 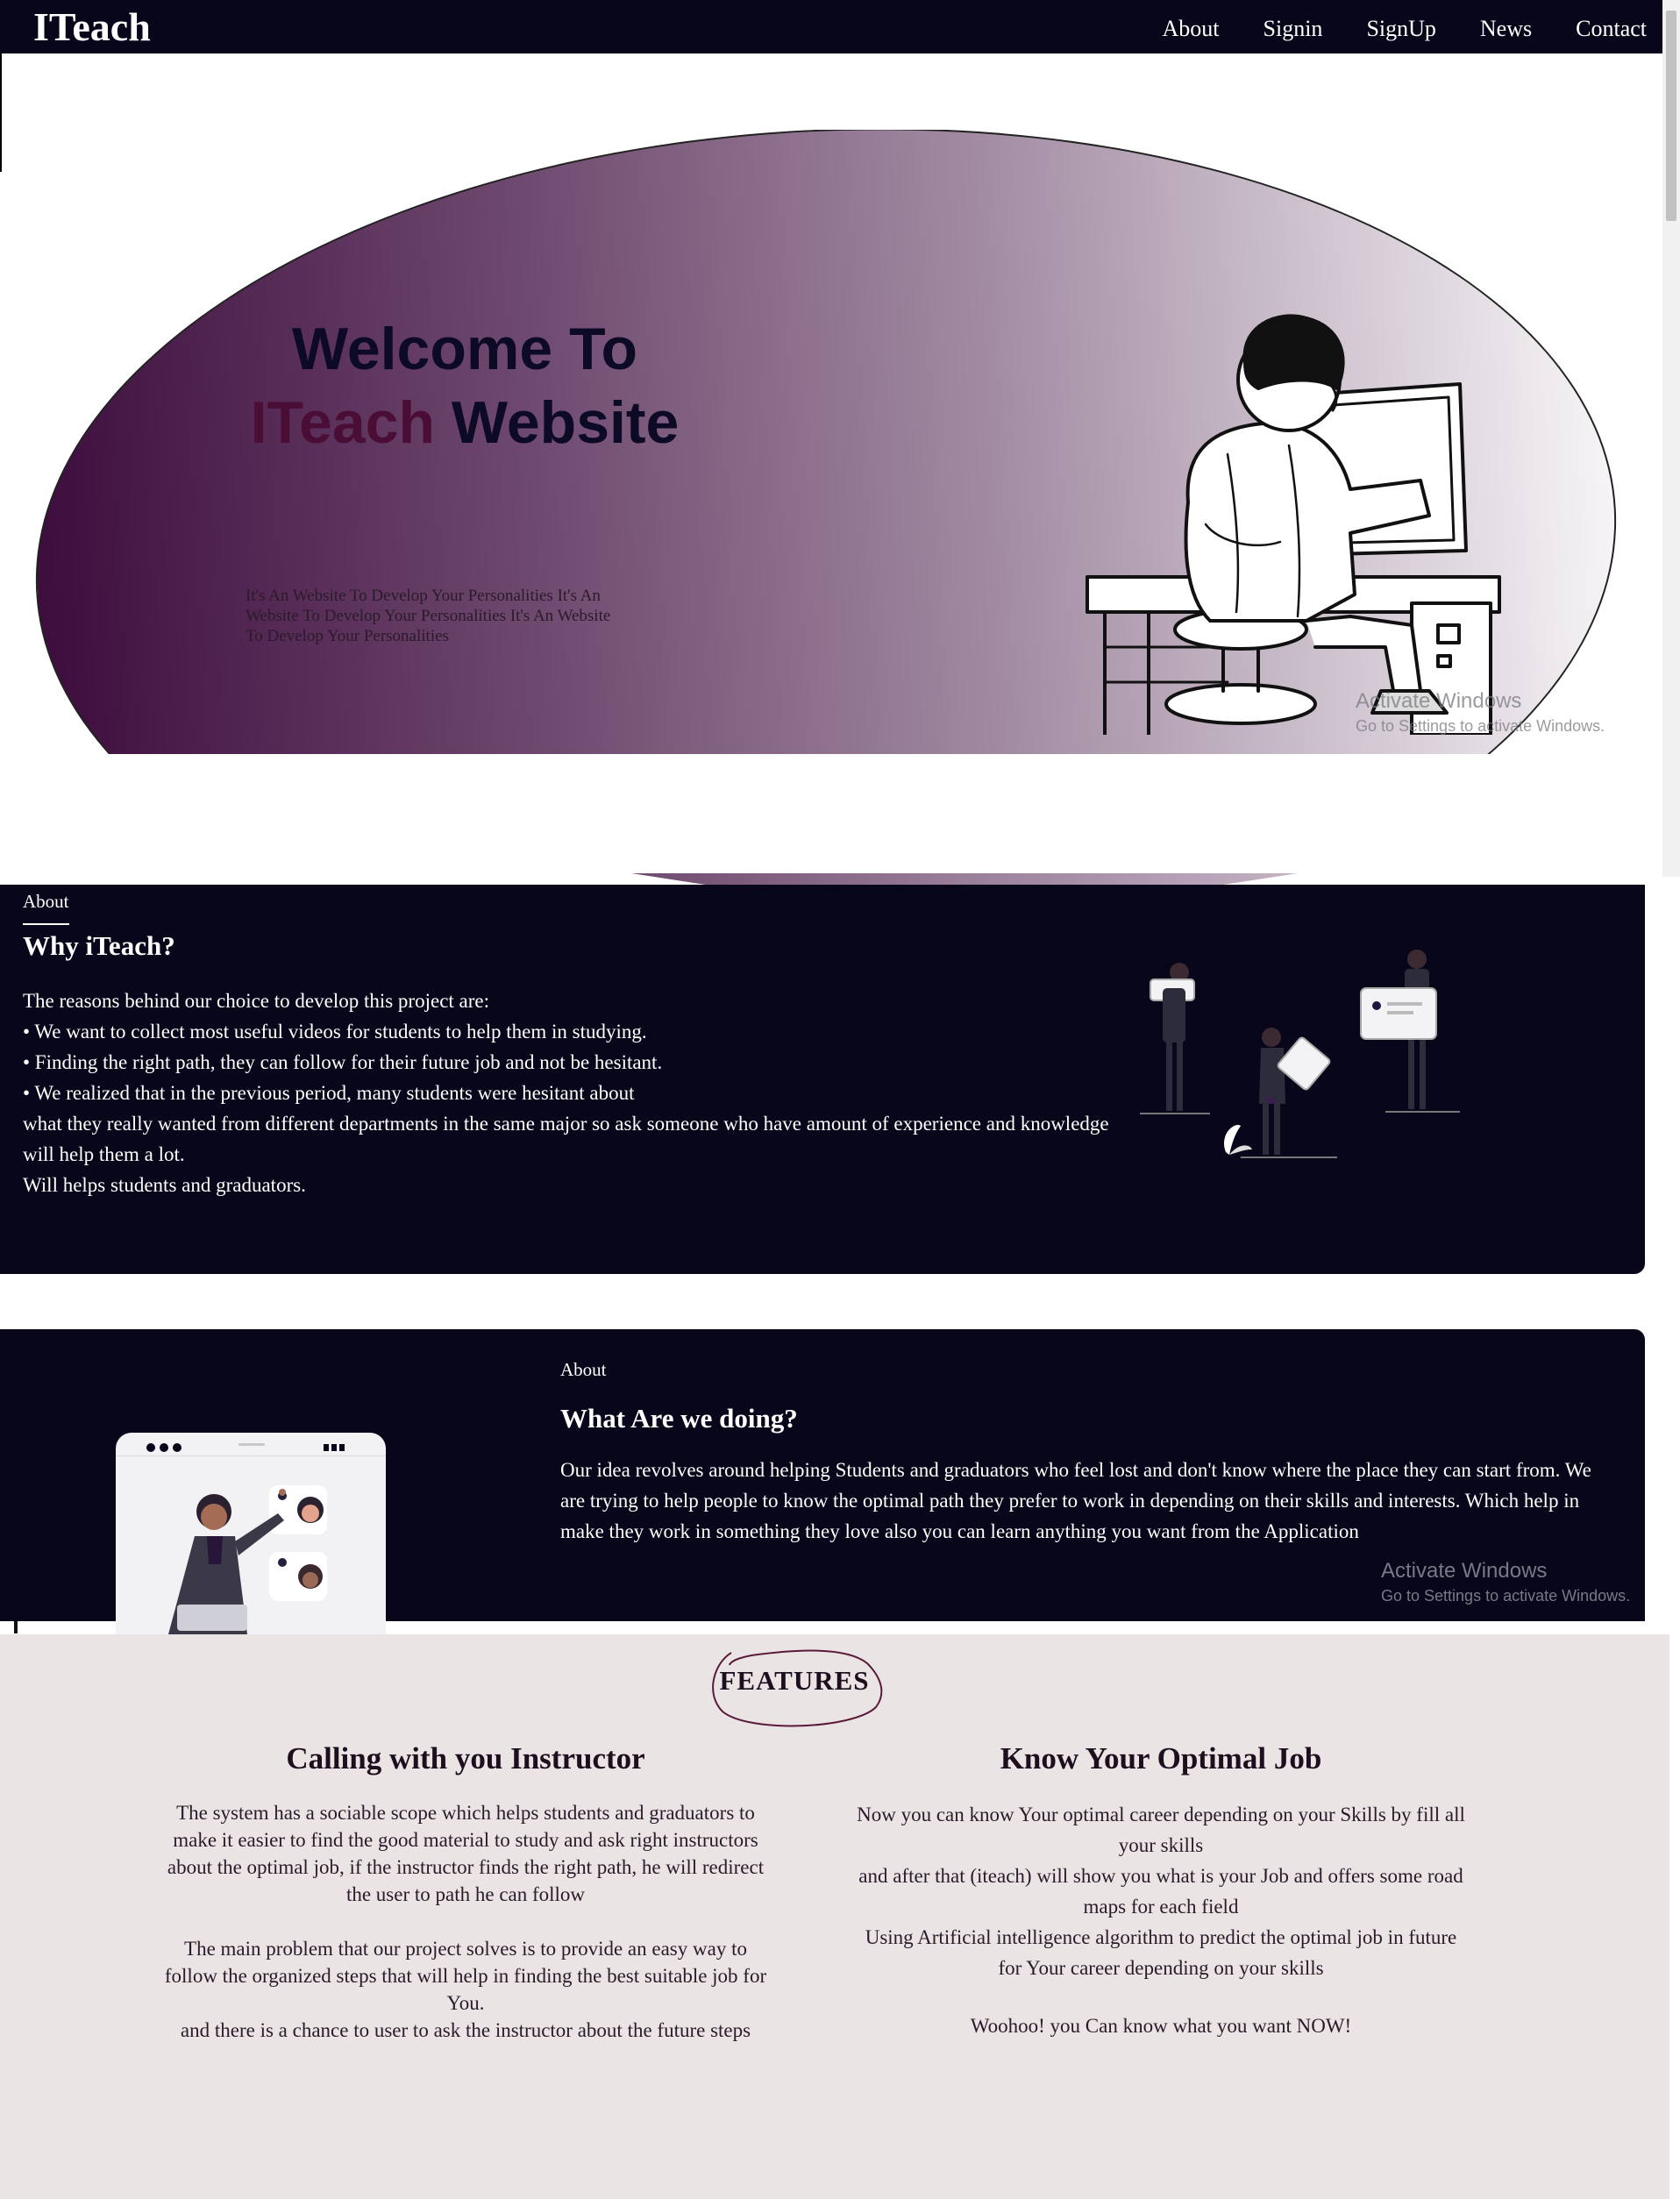 What do you see at coordinates (679, 1418) in the screenshot?
I see `section-heading: What Are we doing?` at bounding box center [679, 1418].